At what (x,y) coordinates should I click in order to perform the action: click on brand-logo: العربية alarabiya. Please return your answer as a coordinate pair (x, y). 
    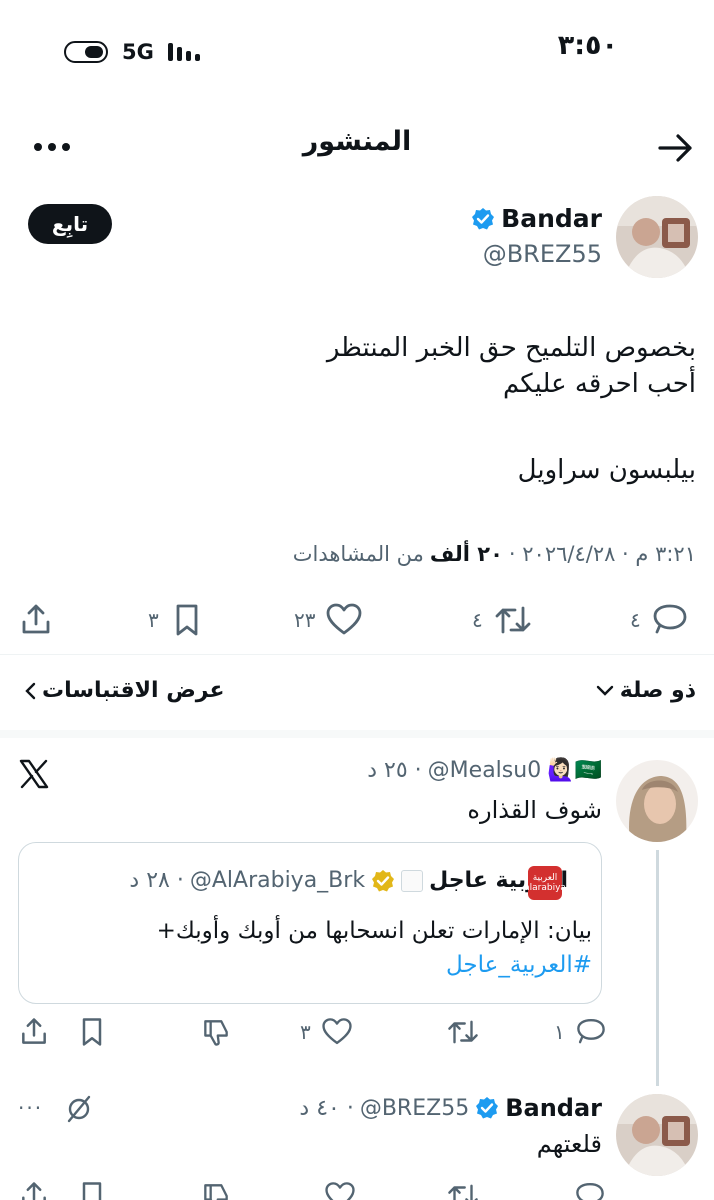
    Looking at the image, I should click on (545, 883).